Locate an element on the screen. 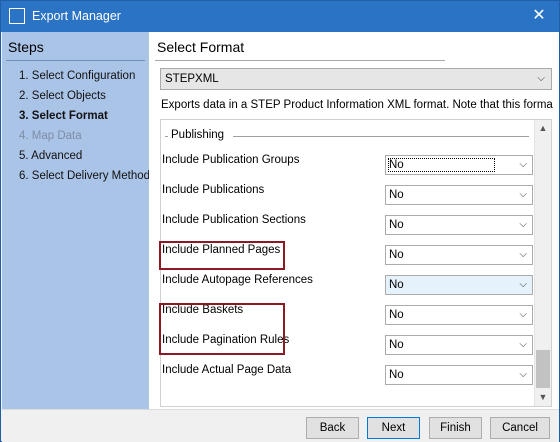 The height and width of the screenshot is (442, 560). option-label: Include Autopage References is located at coordinates (237, 280).